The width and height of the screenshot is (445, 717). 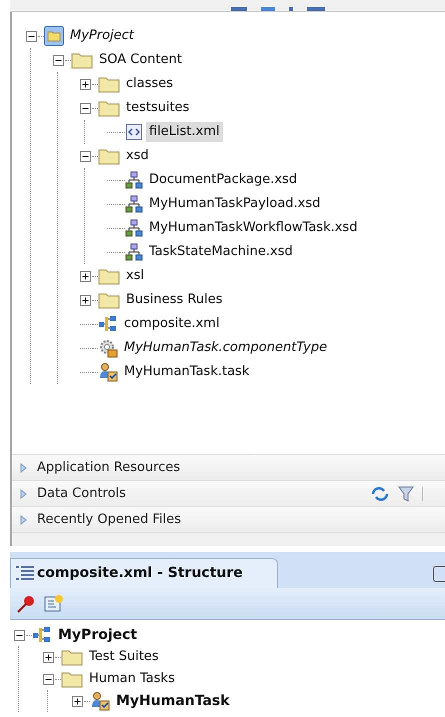 I want to click on tree-item: xsd, so click(x=137, y=156).